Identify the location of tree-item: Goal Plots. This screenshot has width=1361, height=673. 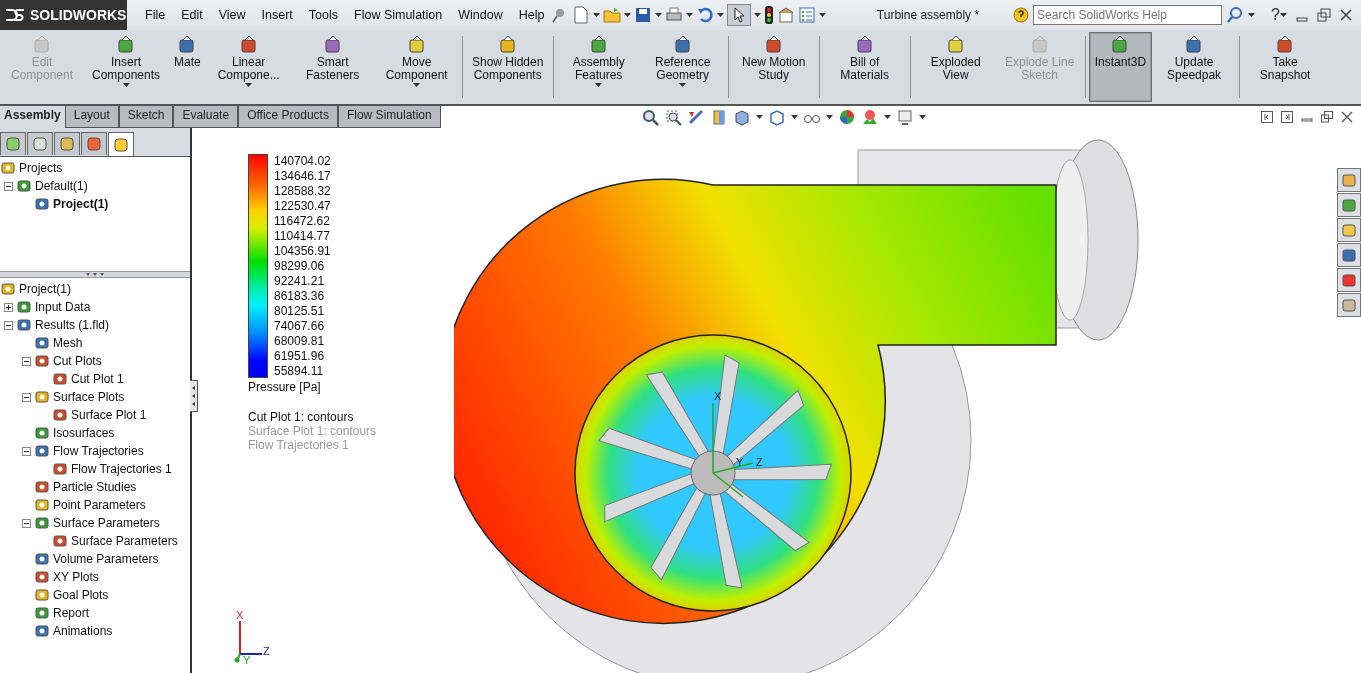
(81, 595).